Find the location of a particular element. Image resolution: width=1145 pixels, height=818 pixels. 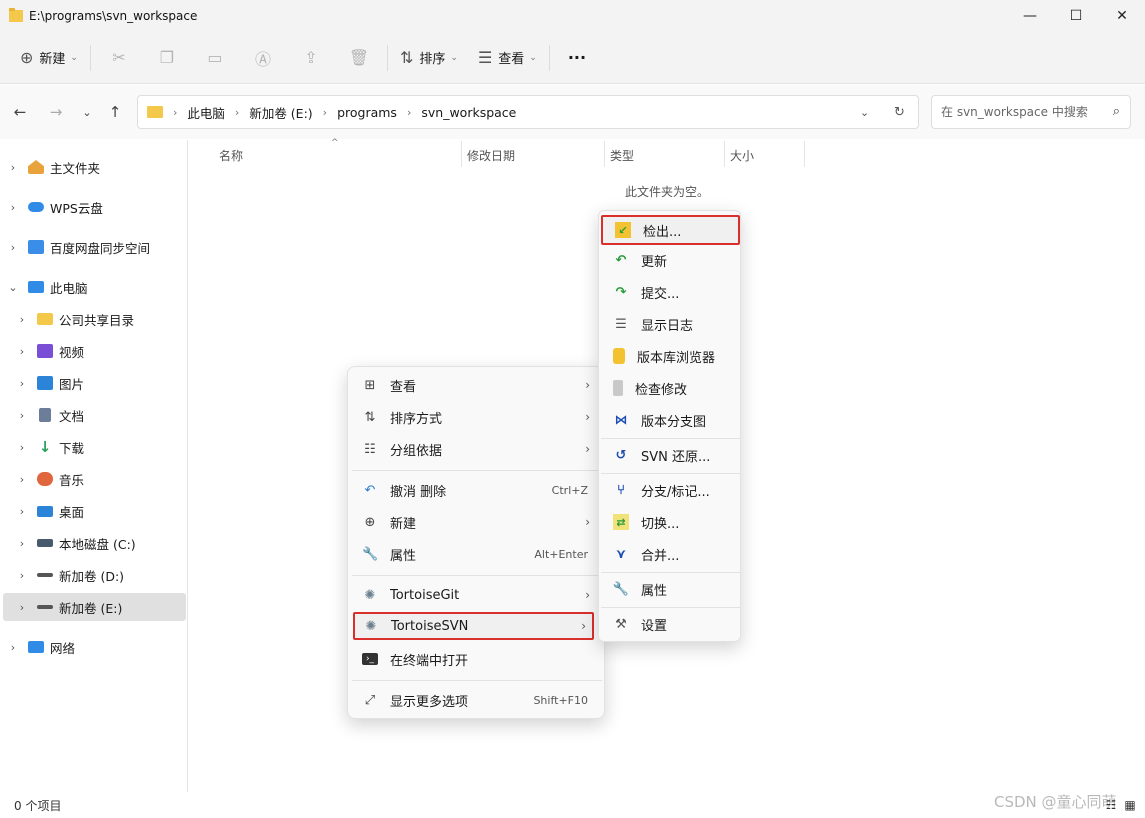

sidebar-item-downloads: › ↓ 下载 is located at coordinates (49, 447).